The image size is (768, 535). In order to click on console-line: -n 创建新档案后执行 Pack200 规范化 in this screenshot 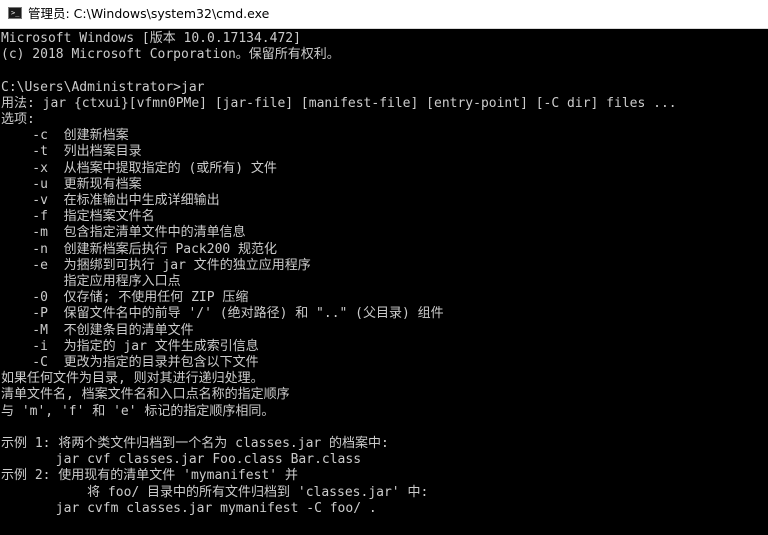, I will do `click(139, 249)`.